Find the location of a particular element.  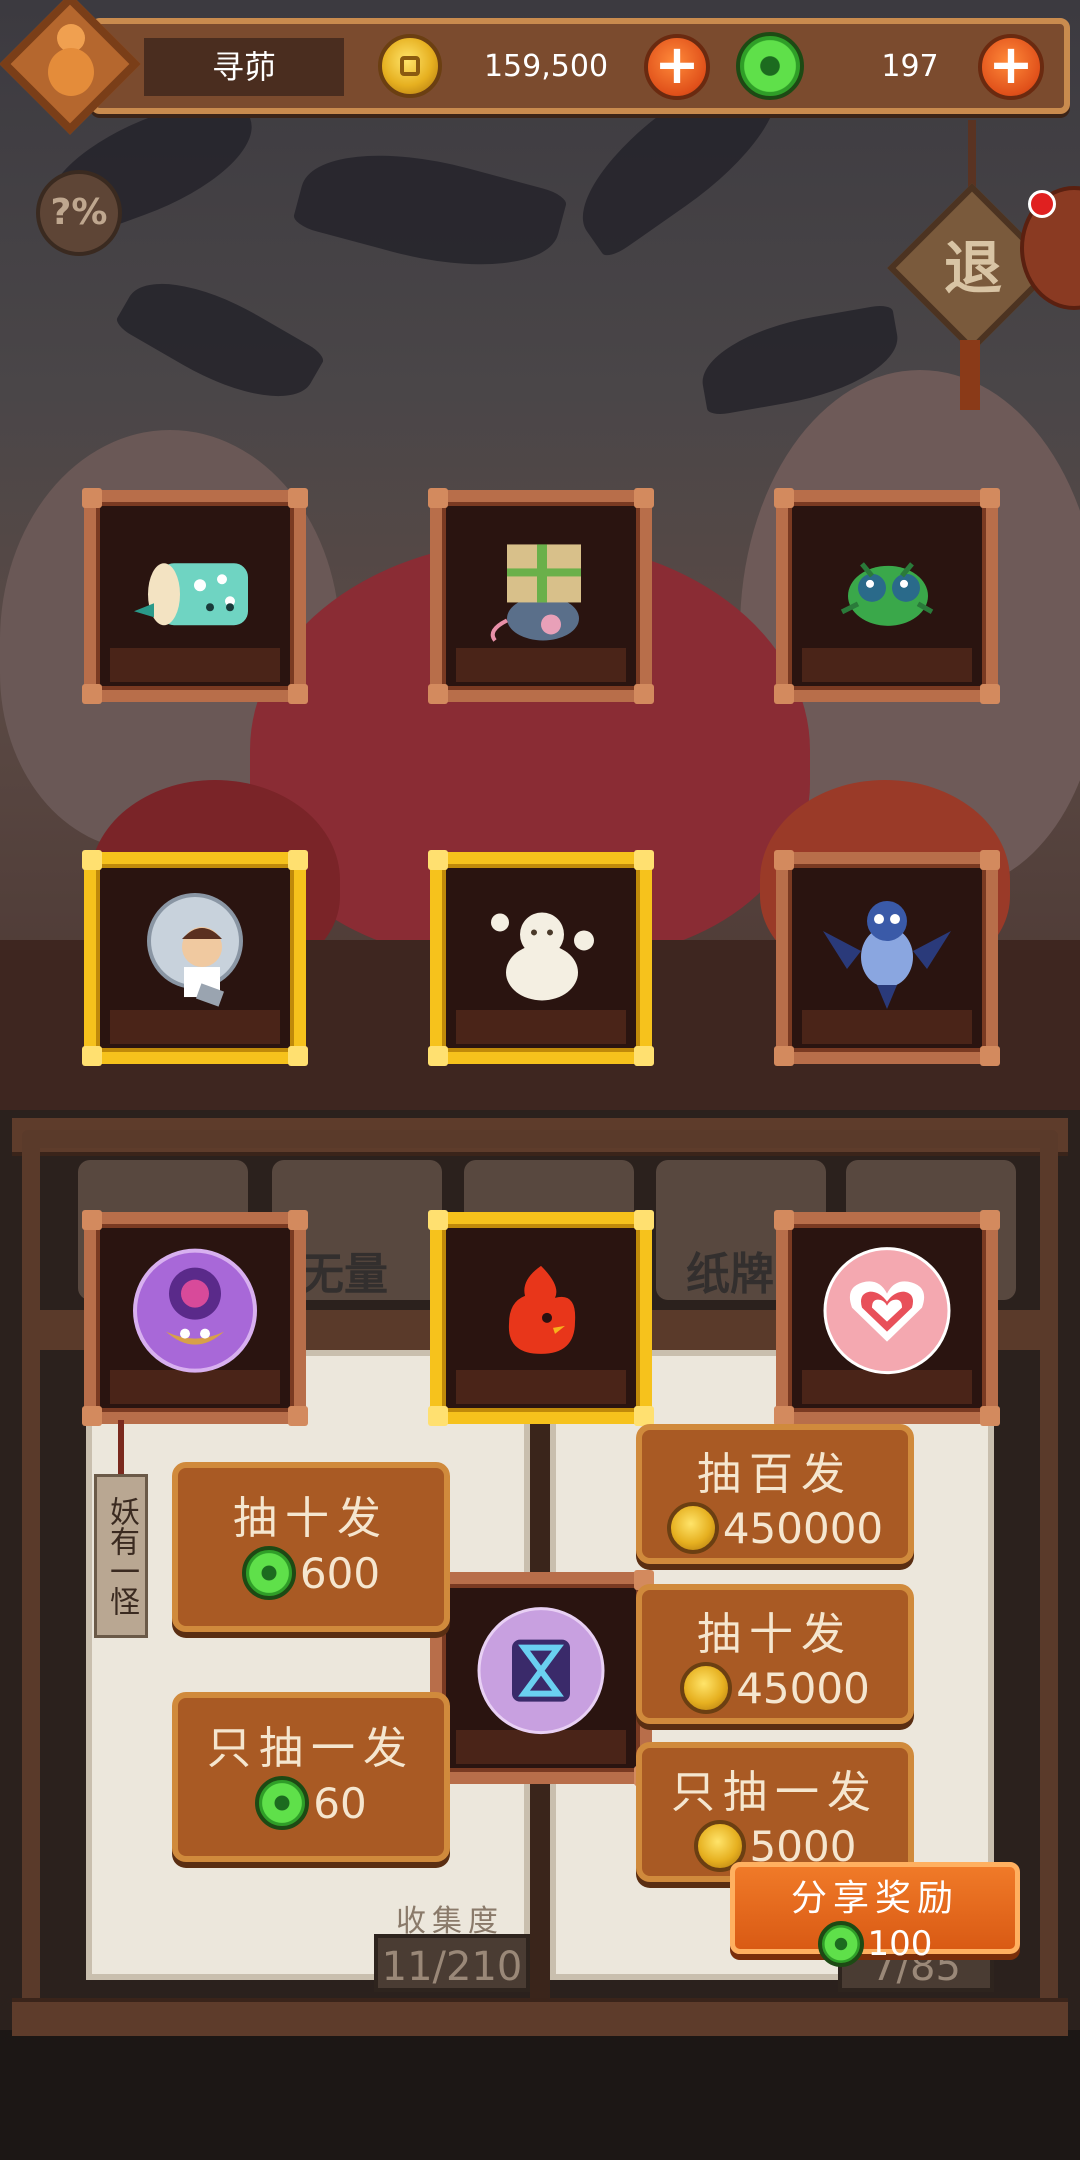

coin-hundred-draw-button: 抽百发 450000 is located at coordinates (775, 1494).